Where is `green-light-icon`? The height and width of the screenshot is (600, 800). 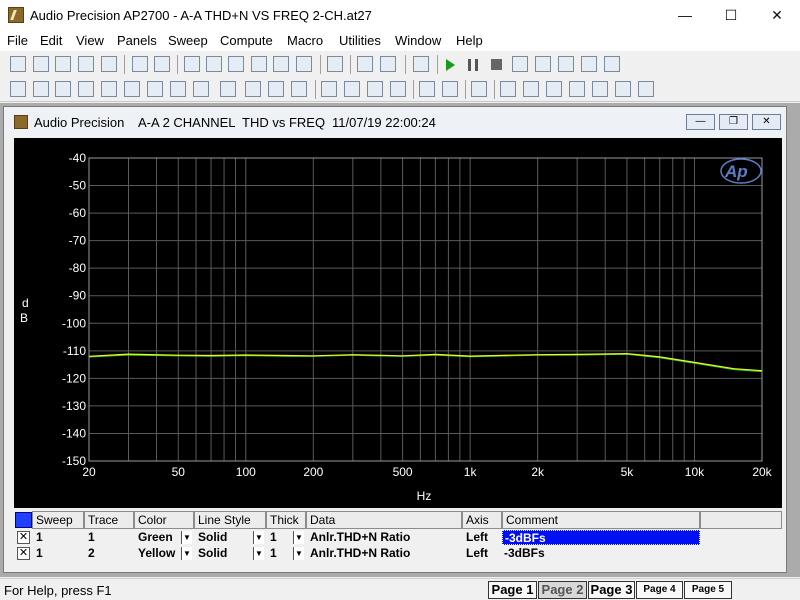 green-light-icon is located at coordinates (281, 64).